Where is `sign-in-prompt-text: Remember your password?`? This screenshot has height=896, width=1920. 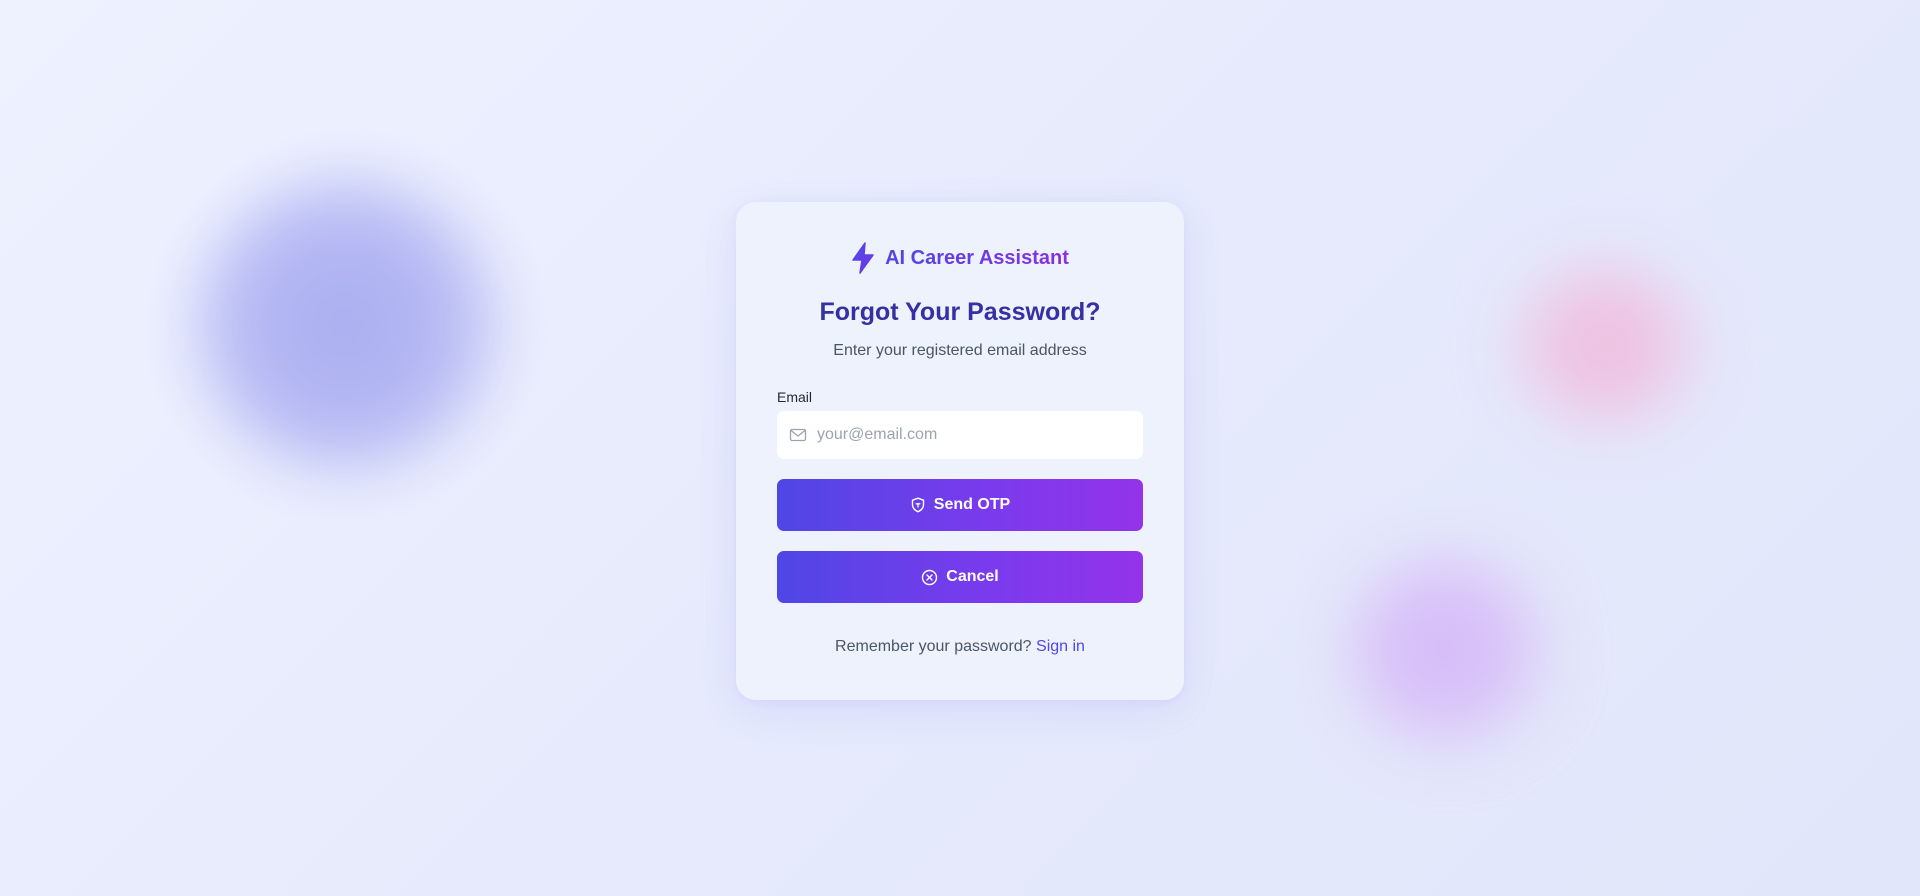 sign-in-prompt-text: Remember your password? is located at coordinates (933, 646).